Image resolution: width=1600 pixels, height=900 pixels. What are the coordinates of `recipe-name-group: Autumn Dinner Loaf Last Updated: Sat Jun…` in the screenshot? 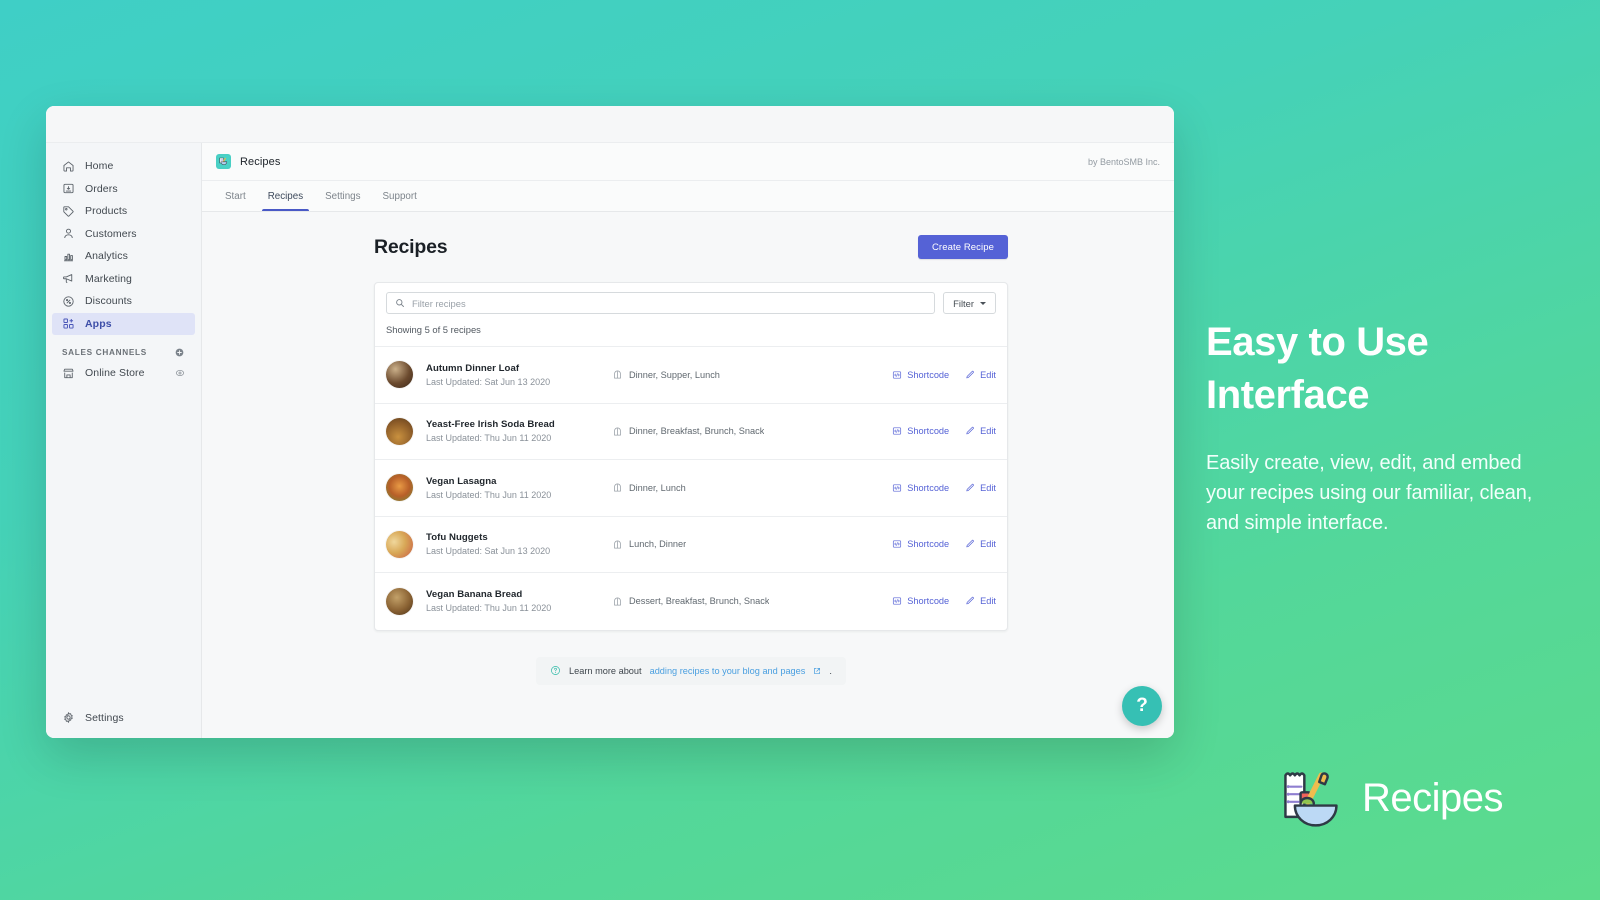 It's located at (519, 375).